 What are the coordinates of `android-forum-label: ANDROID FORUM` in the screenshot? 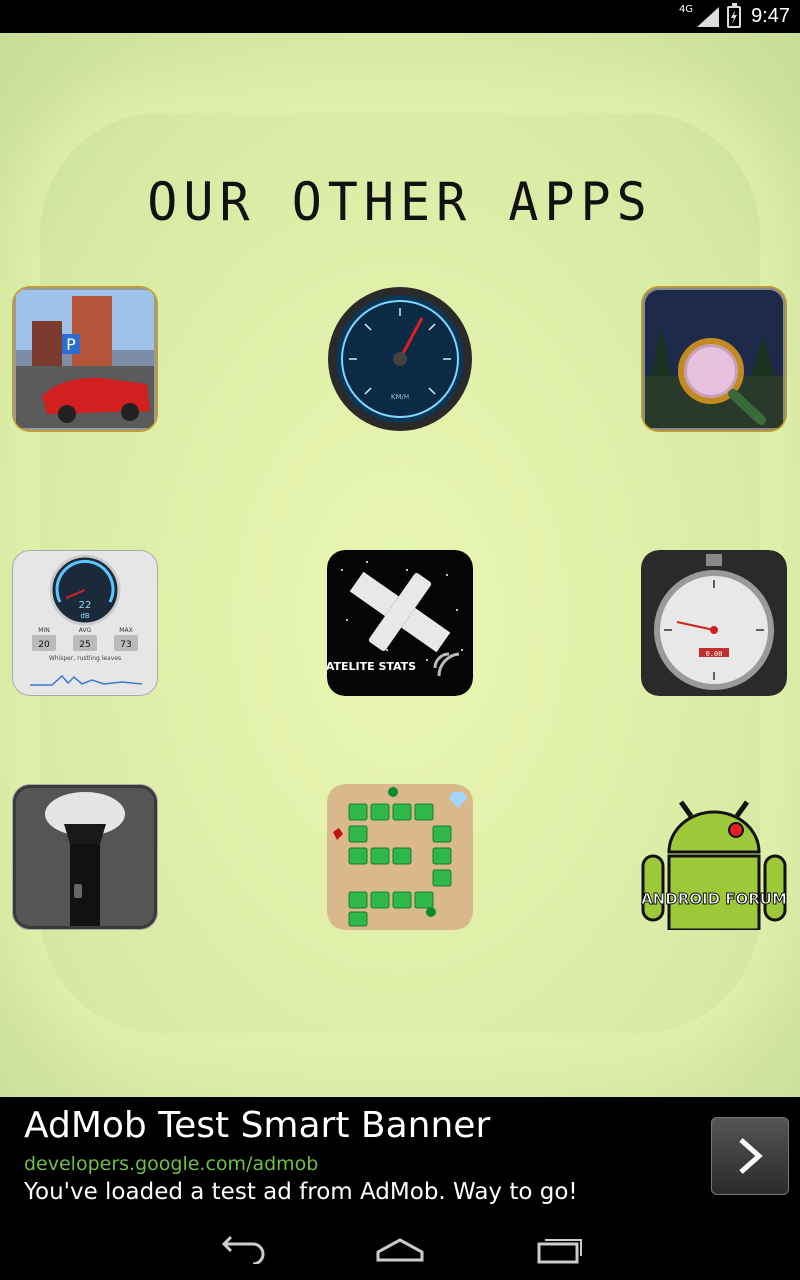 It's located at (714, 899).